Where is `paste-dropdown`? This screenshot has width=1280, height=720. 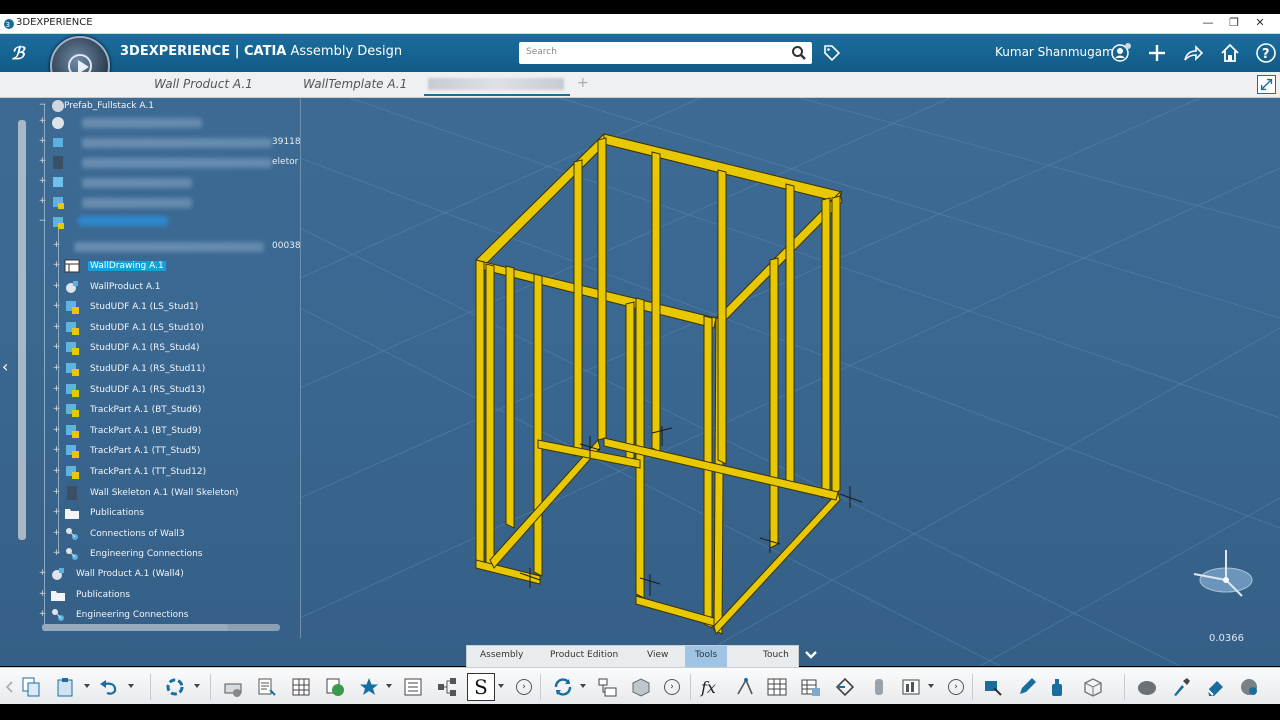
paste-dropdown is located at coordinates (87, 686).